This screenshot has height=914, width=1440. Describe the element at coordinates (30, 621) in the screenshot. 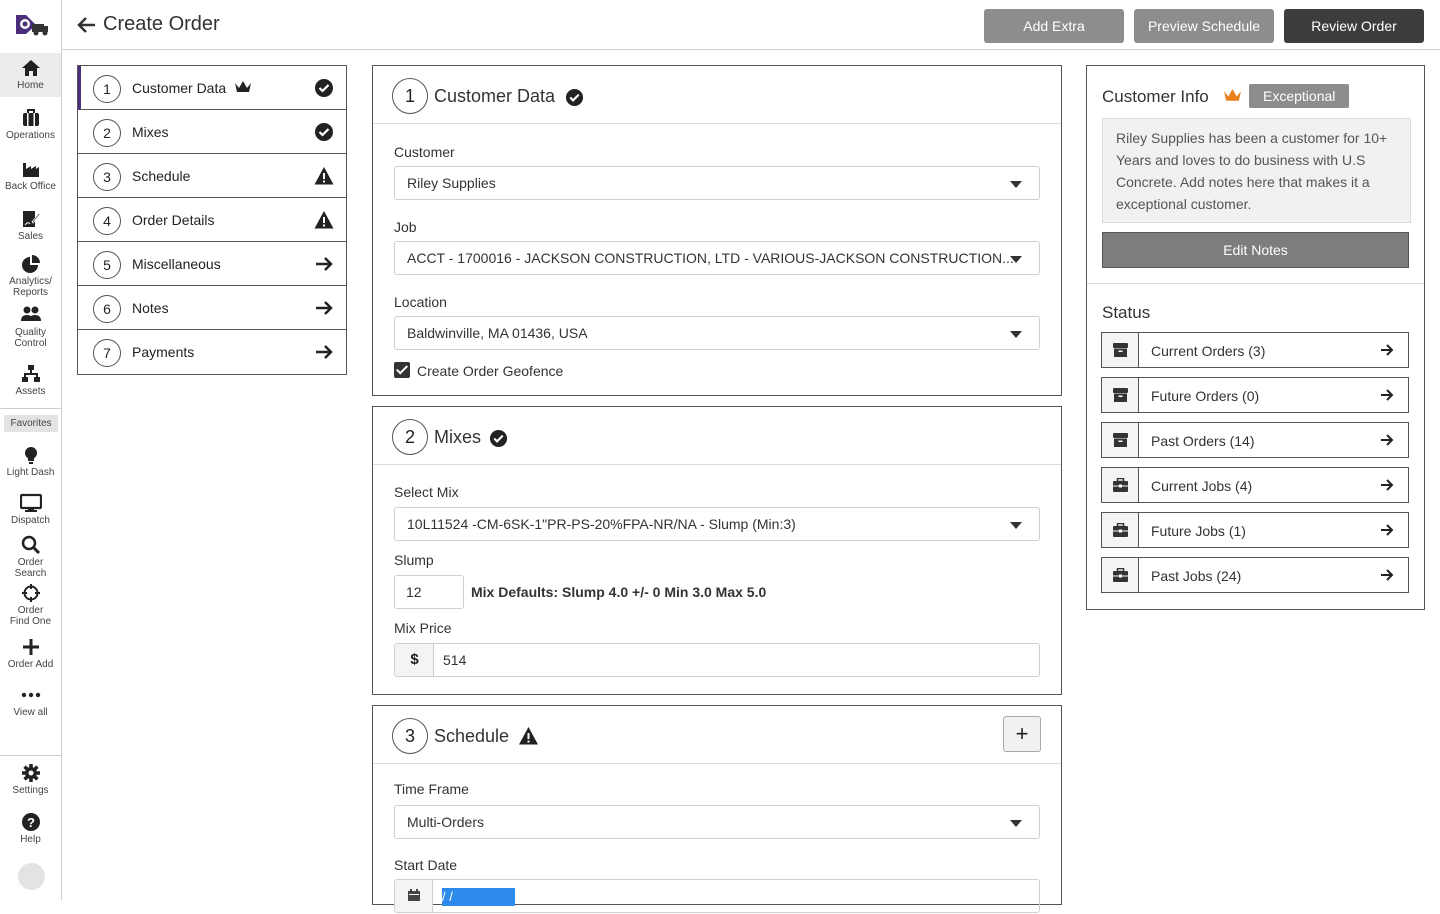

I see `rail-label: Find One` at that location.